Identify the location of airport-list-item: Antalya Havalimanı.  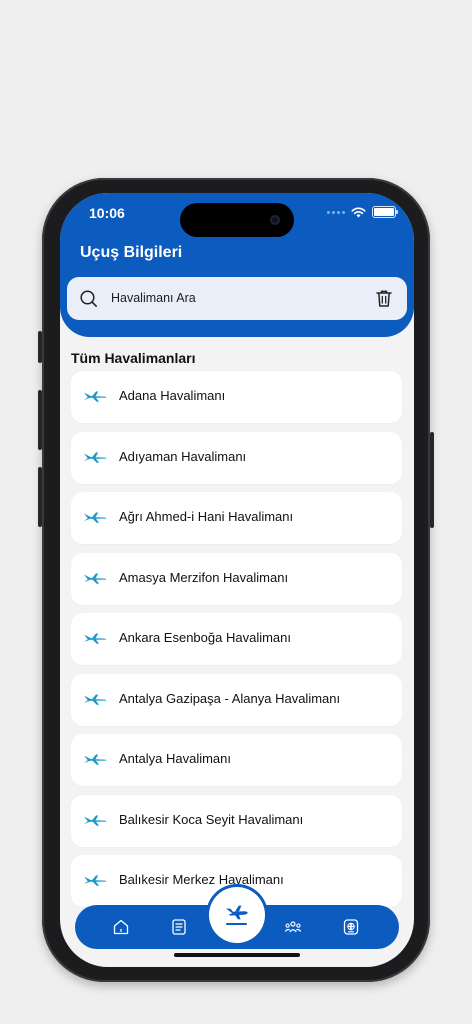
(236, 760).